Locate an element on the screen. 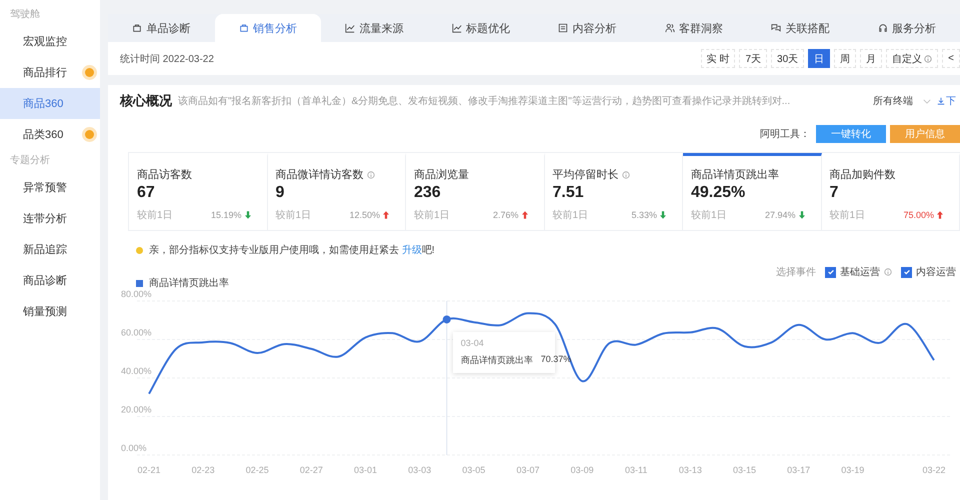 This screenshot has height=500, width=960. download-link: 下 is located at coordinates (948, 101).